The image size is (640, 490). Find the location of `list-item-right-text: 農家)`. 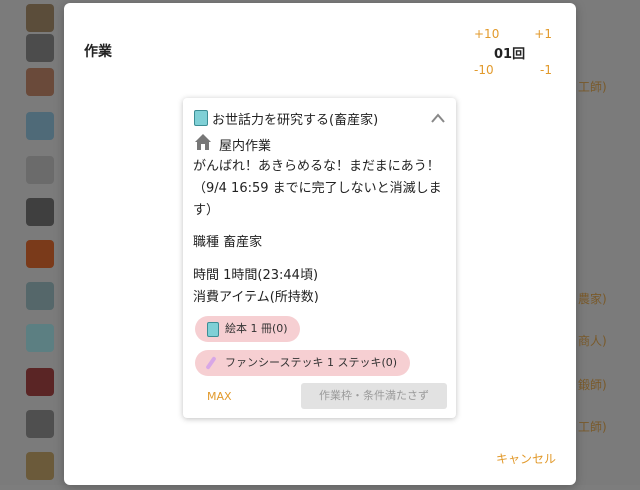

list-item-right-text: 農家) is located at coordinates (592, 299).